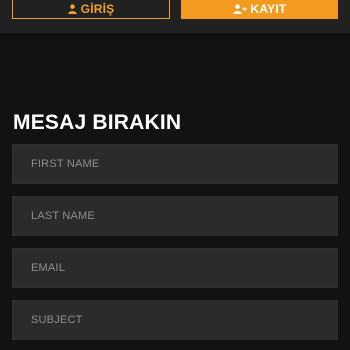 This screenshot has width=350, height=350. I want to click on register-button: KAYIT, so click(259, 9).